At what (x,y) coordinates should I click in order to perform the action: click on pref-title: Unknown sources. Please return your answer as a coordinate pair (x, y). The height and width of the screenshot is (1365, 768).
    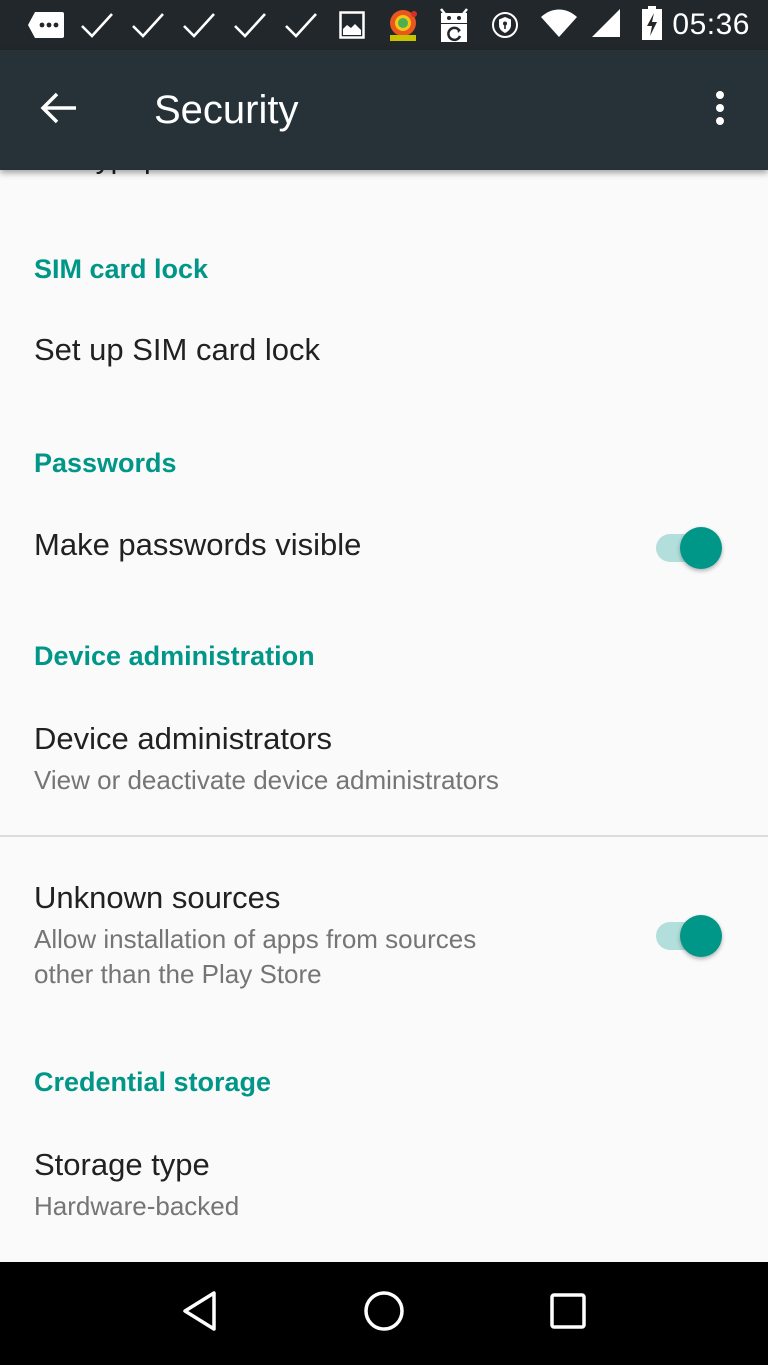
    Looking at the image, I should click on (157, 897).